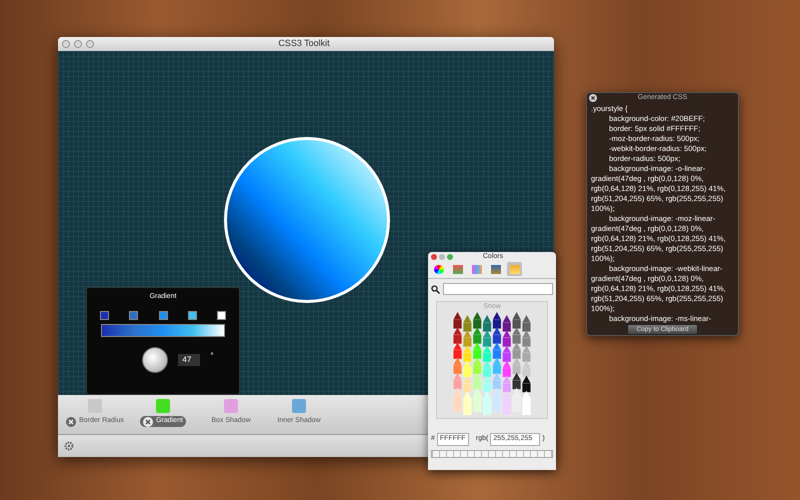 The image size is (800, 500). Describe the element at coordinates (498, 289) in the screenshot. I see `search-field` at that location.